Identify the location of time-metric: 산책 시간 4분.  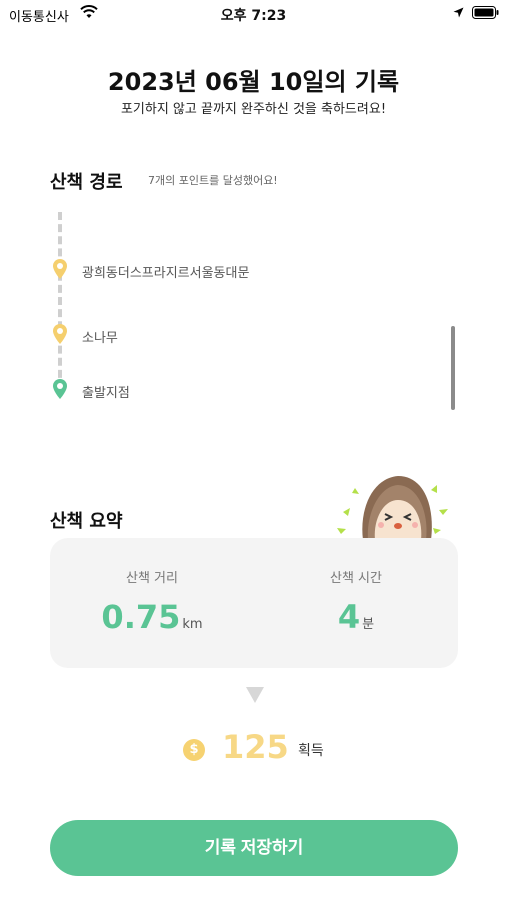
(356, 603).